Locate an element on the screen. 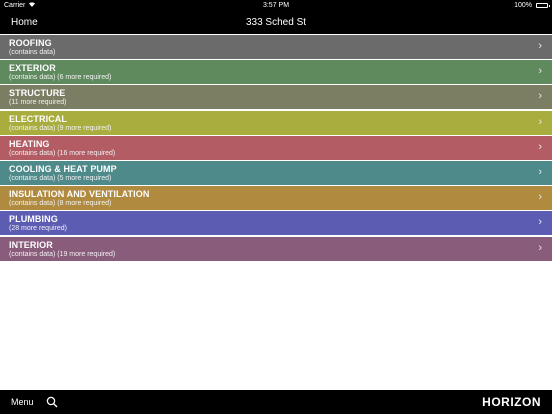  section-name: EXTERIOR is located at coordinates (32, 68).